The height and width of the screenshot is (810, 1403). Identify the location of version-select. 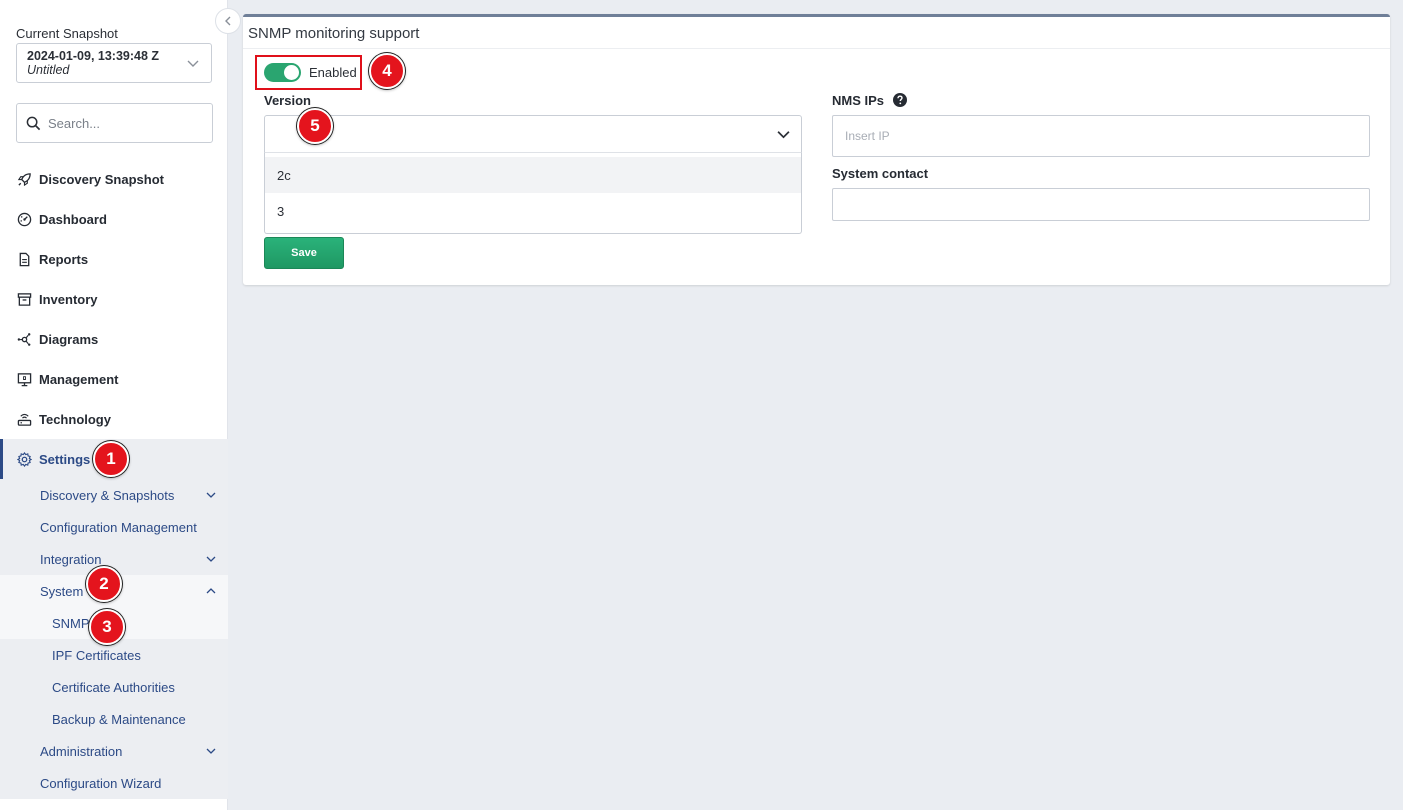
(533, 134).